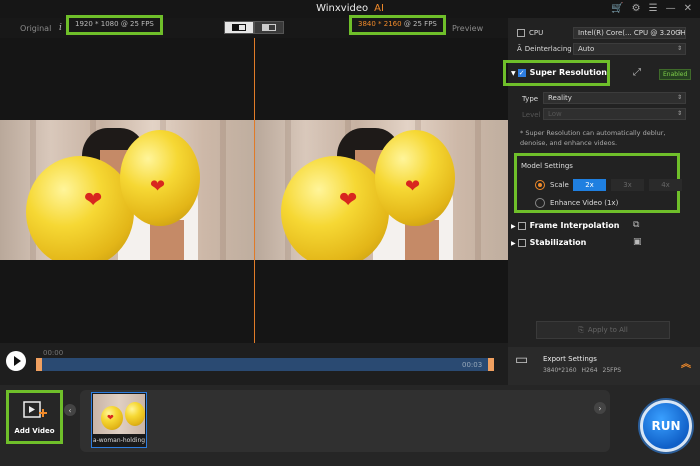 The image size is (700, 466). Describe the element at coordinates (342, 8) in the screenshot. I see `app-title-text: Winxvideo` at that location.